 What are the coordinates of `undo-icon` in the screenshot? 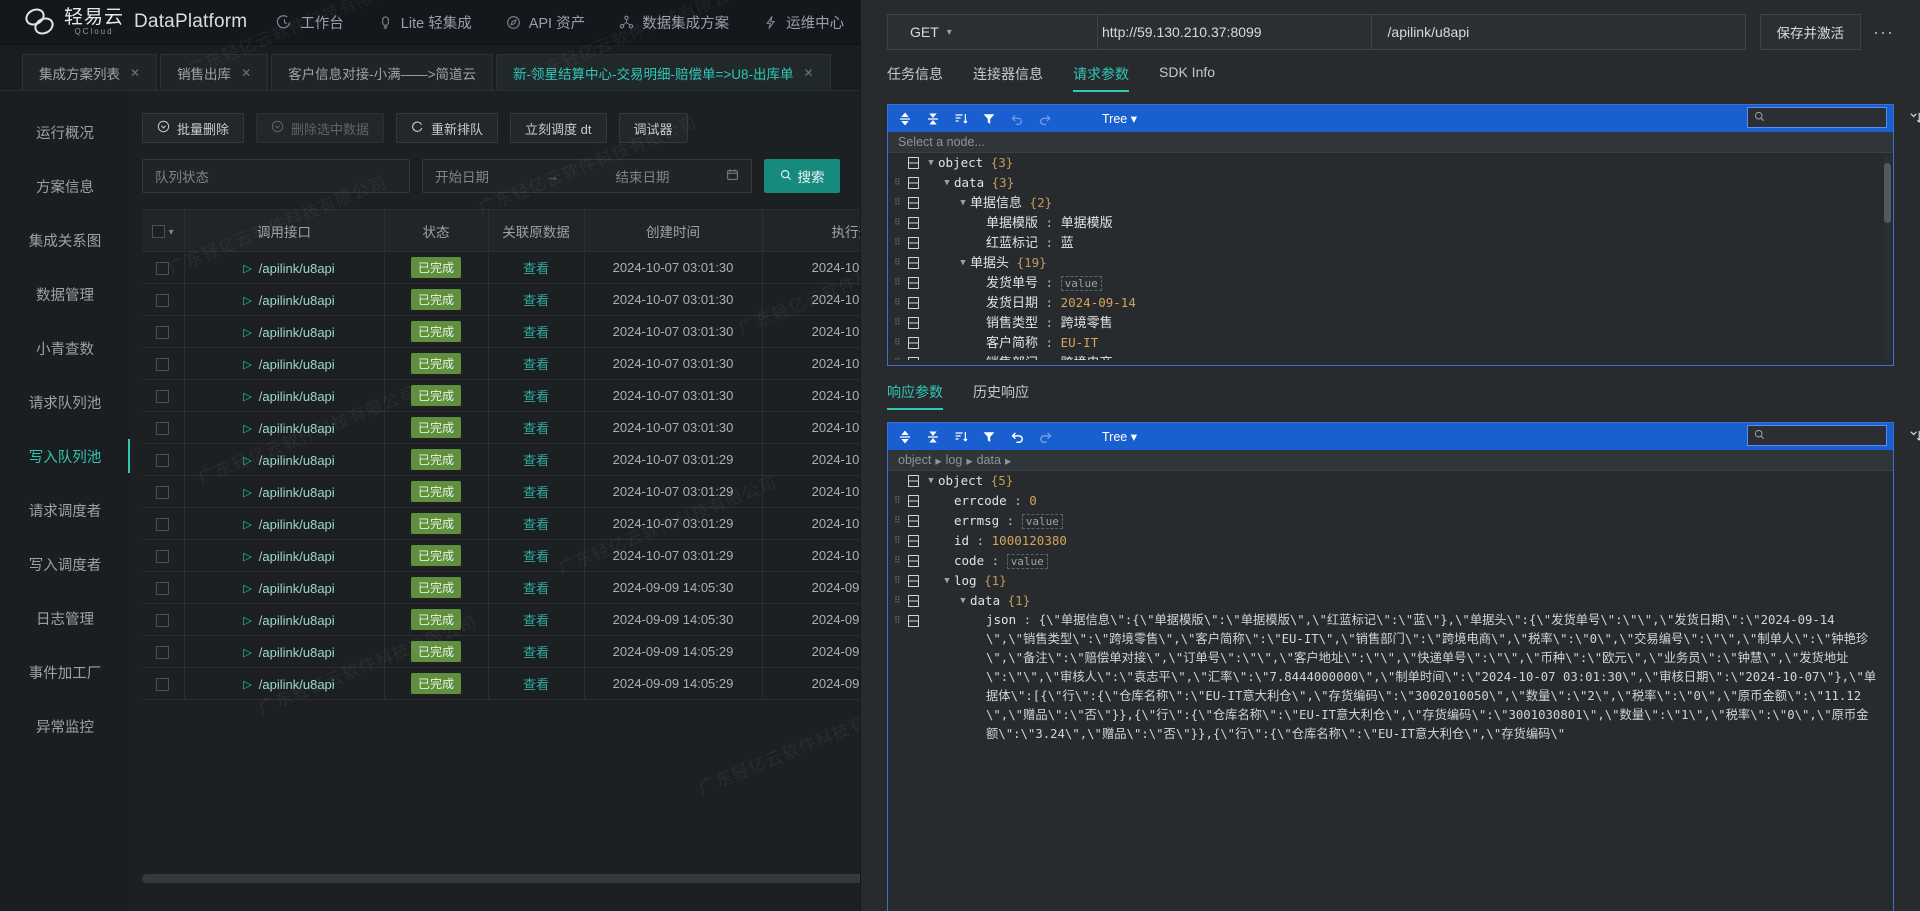 It's located at (1017, 437).